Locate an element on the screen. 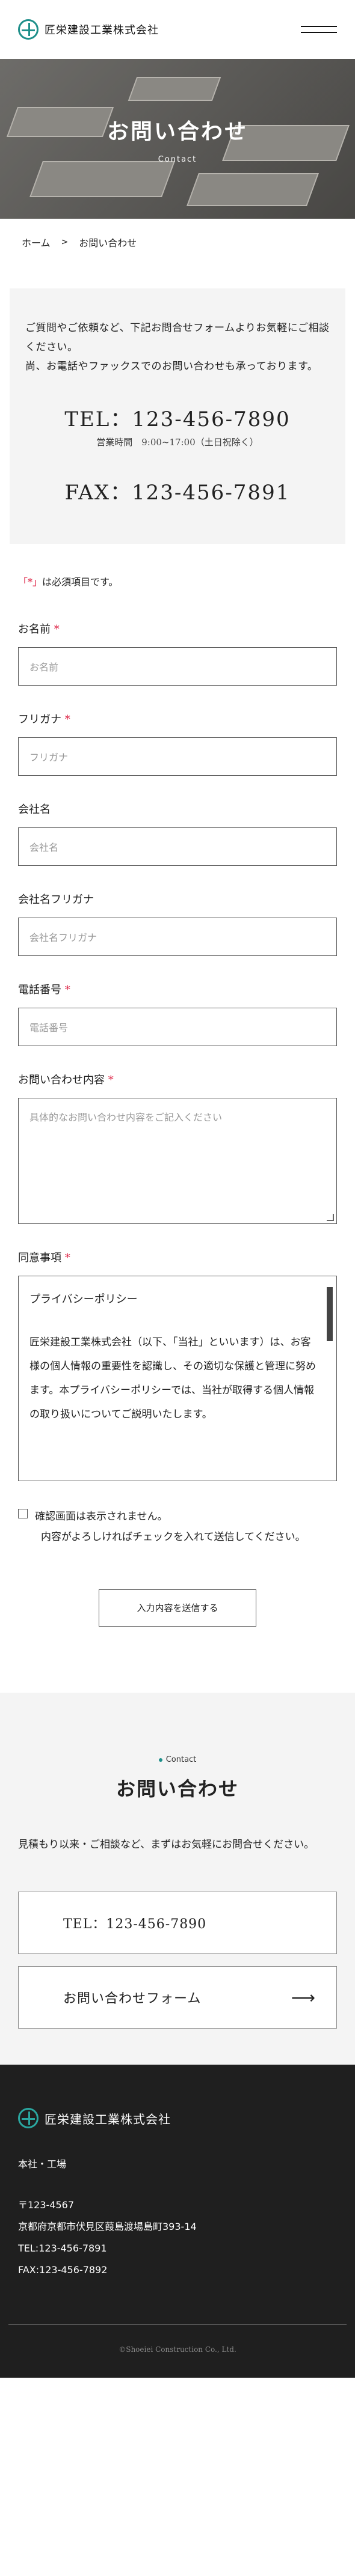  footer-fax: FAX:123-456-7892 is located at coordinates (63, 2270).